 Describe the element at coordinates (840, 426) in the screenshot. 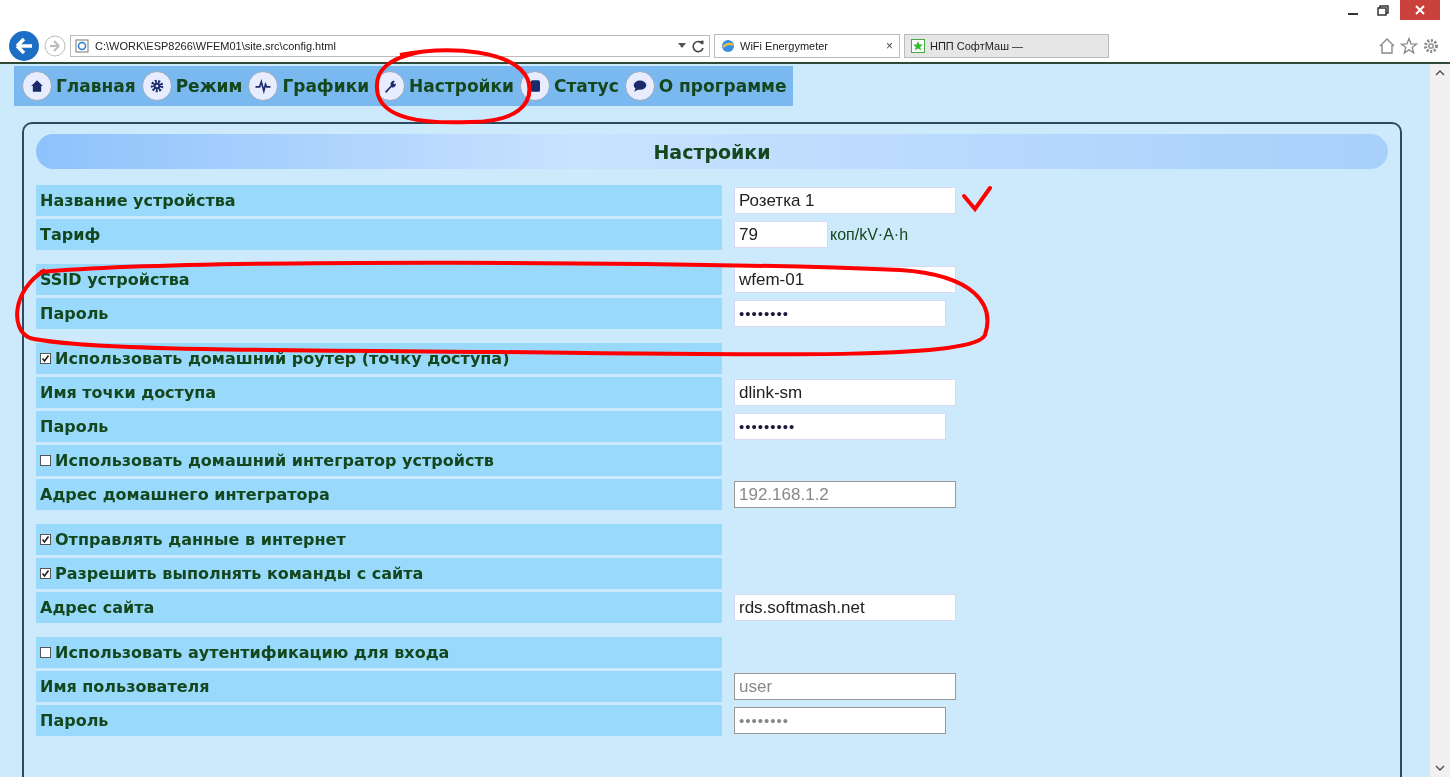

I see `password-field: •••••••••` at that location.